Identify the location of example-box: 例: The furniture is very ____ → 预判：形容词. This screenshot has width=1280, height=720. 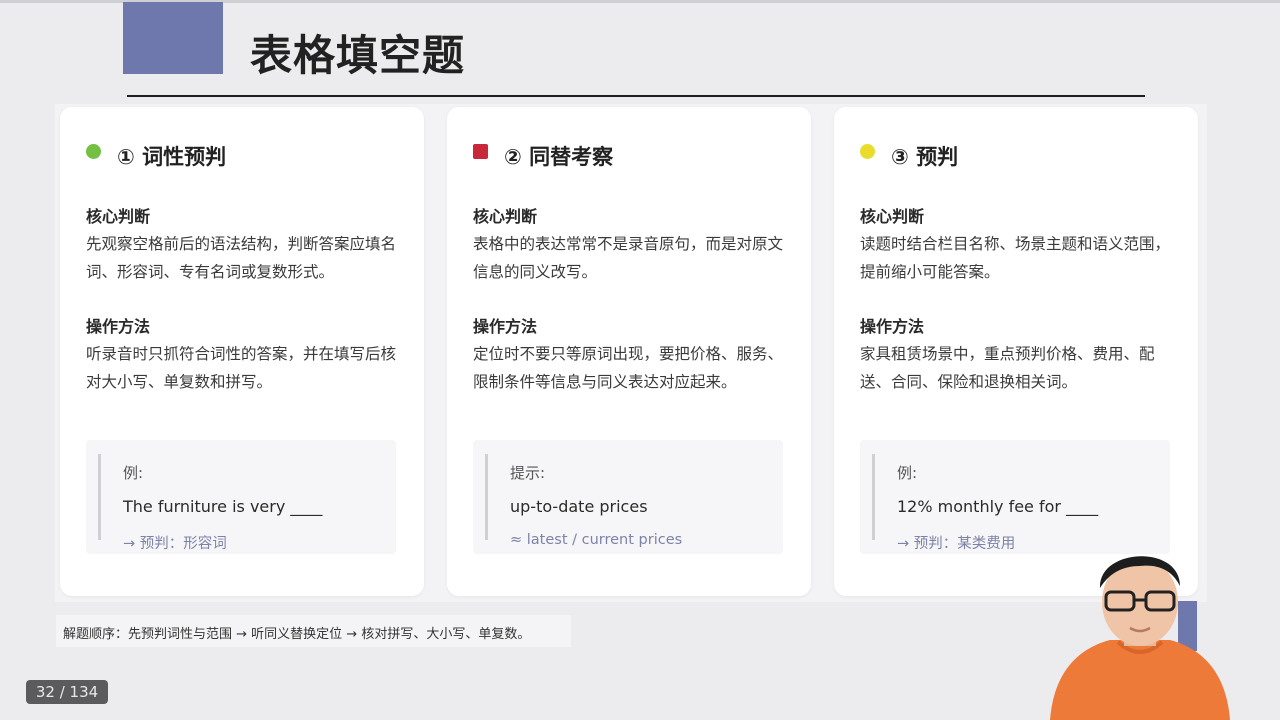
(241, 497).